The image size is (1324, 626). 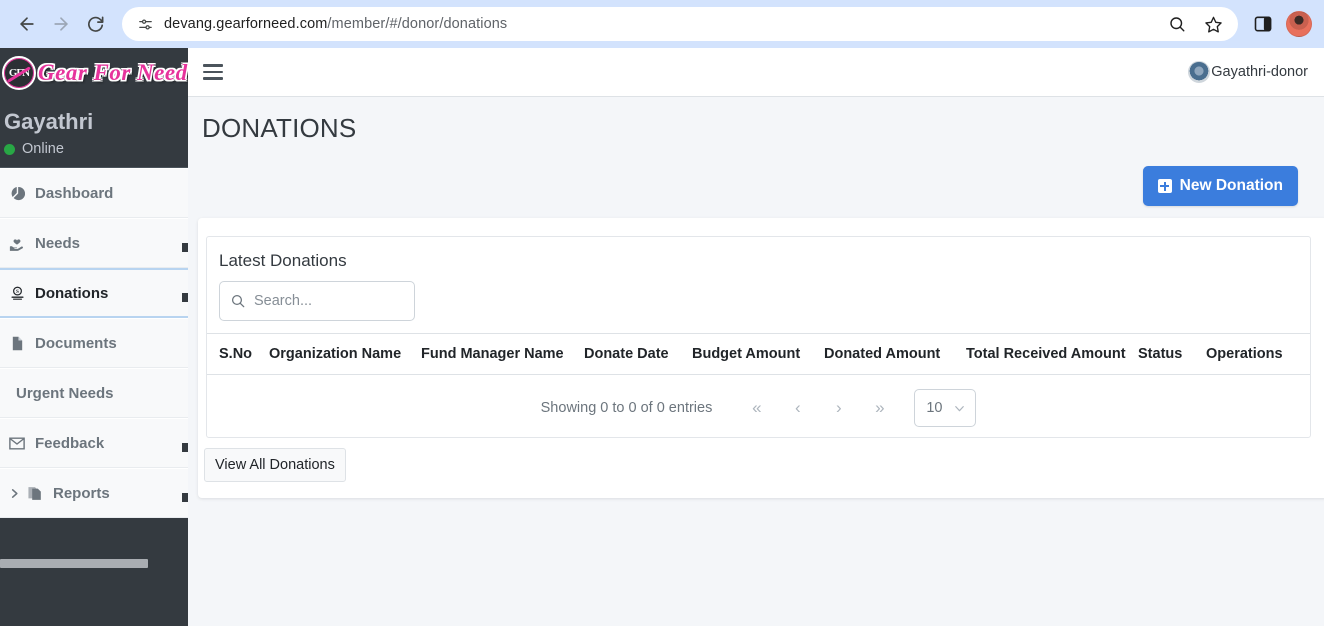 What do you see at coordinates (43, 149) in the screenshot?
I see `sidebar-user-status-label: Online` at bounding box center [43, 149].